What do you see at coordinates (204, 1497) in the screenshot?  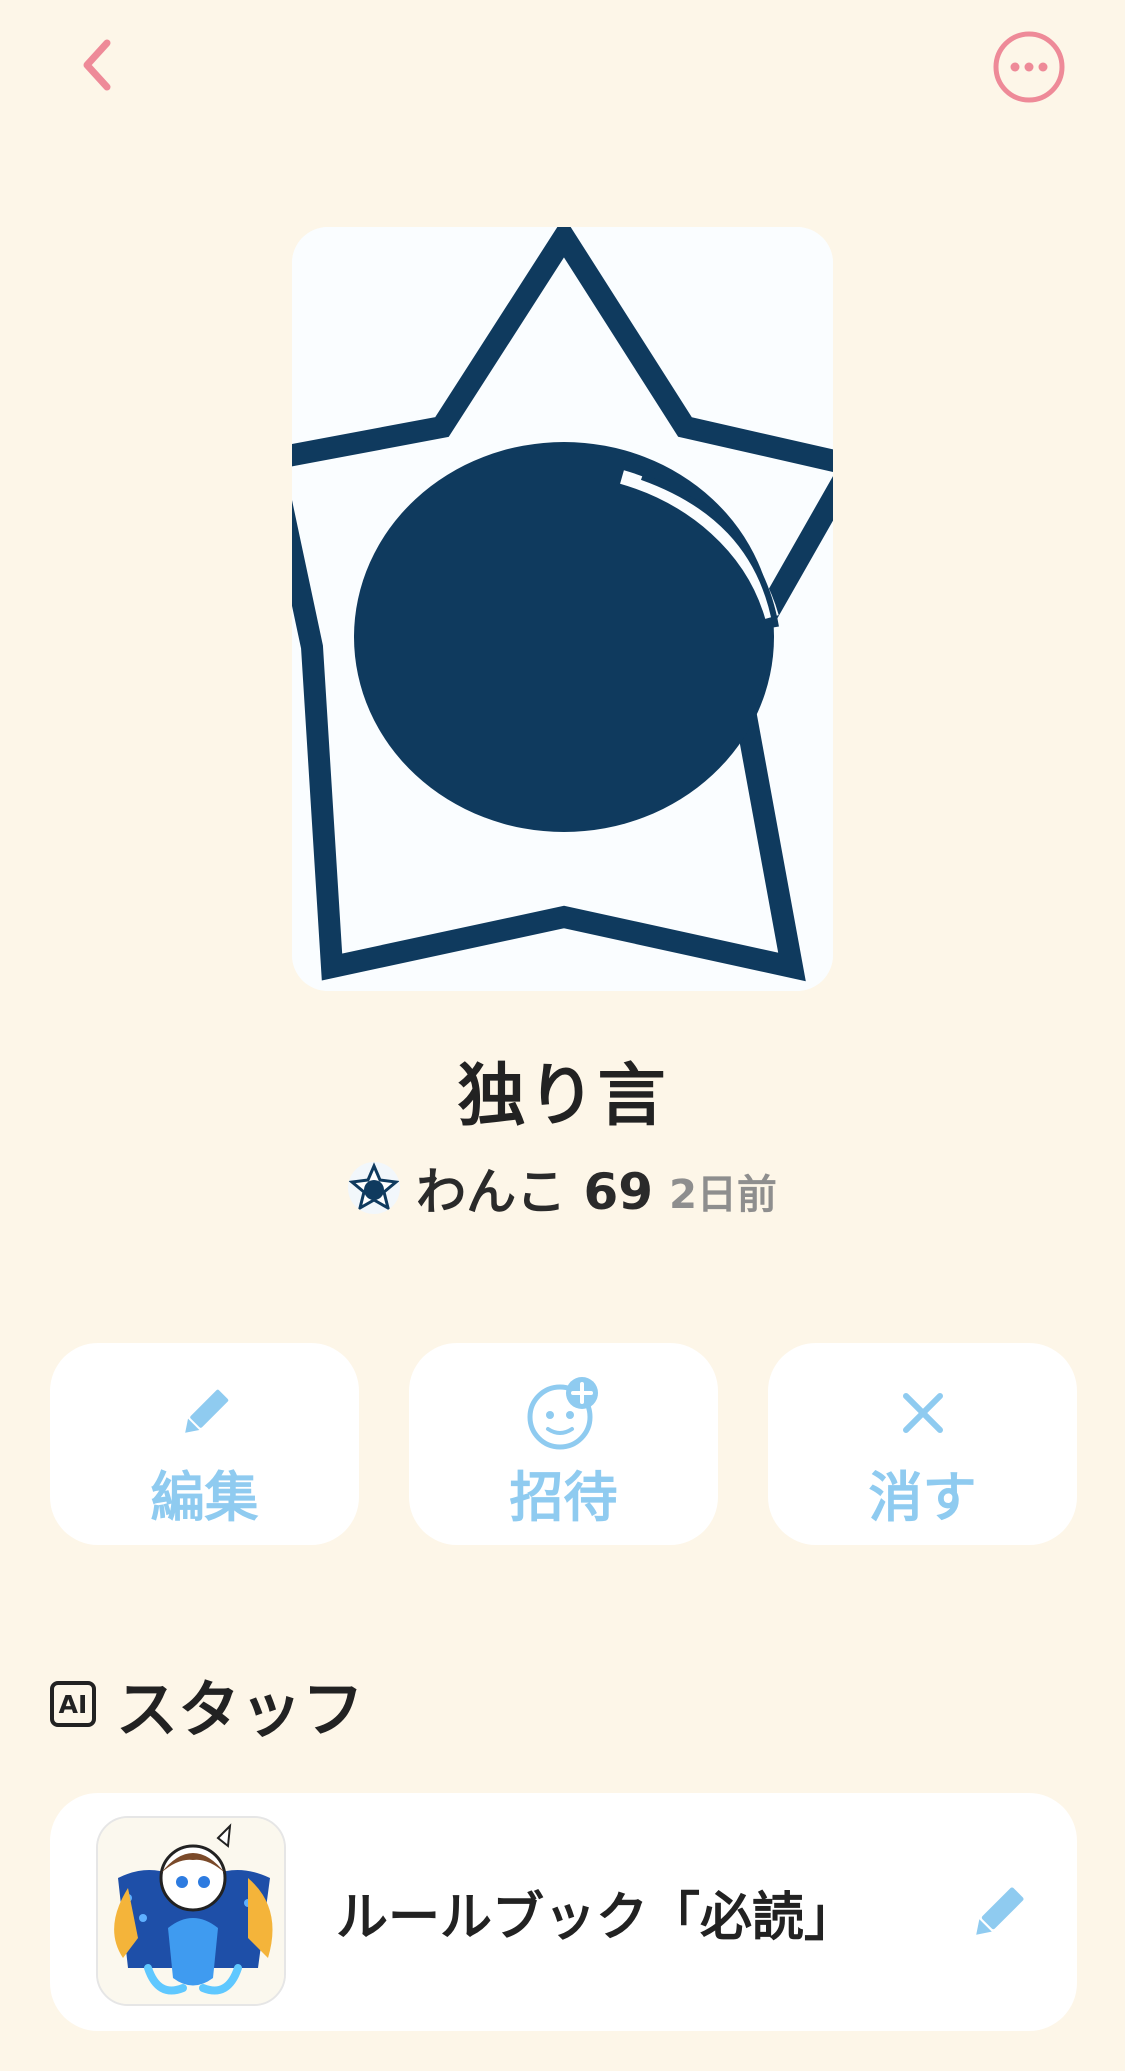 I see `edit-label: 編集` at bounding box center [204, 1497].